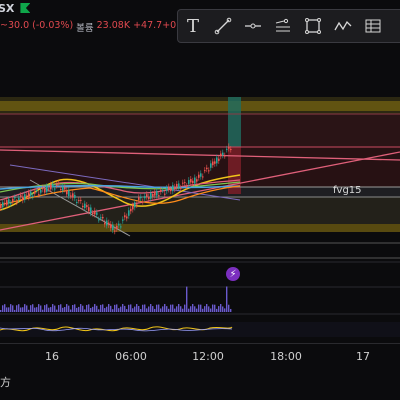 The image size is (400, 400). I want to click on rectangle-tool-button, so click(313, 26).